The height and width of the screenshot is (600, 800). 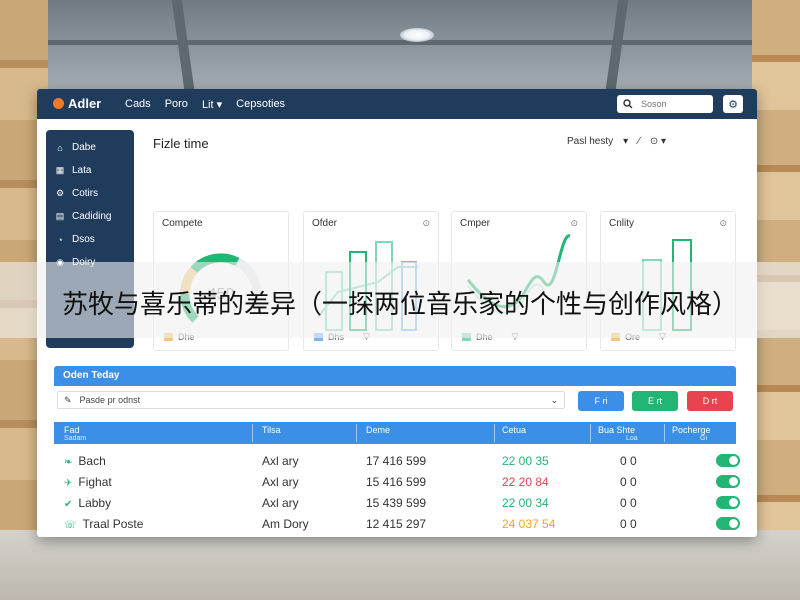 What do you see at coordinates (174, 173) in the screenshot?
I see `stat-value: 56` at bounding box center [174, 173].